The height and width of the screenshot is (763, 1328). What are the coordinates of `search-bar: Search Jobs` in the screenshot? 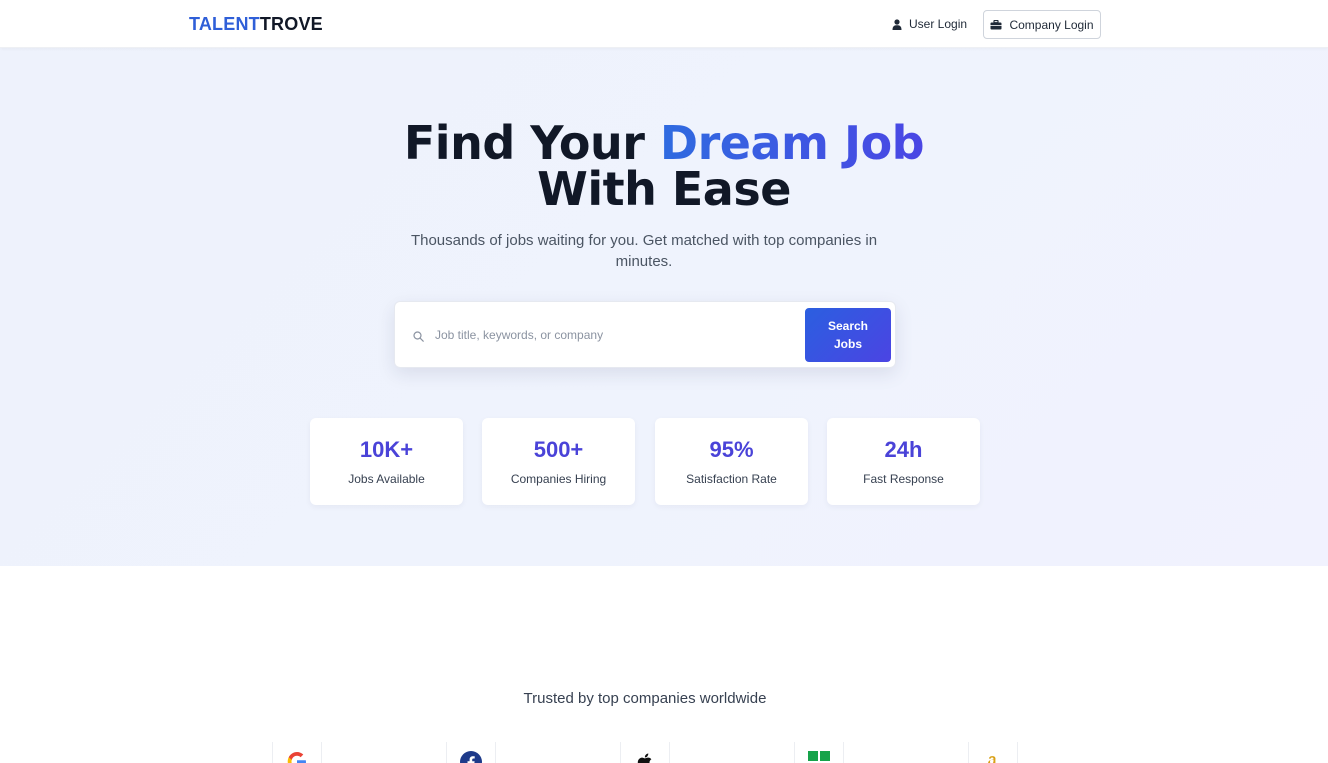 It's located at (645, 334).